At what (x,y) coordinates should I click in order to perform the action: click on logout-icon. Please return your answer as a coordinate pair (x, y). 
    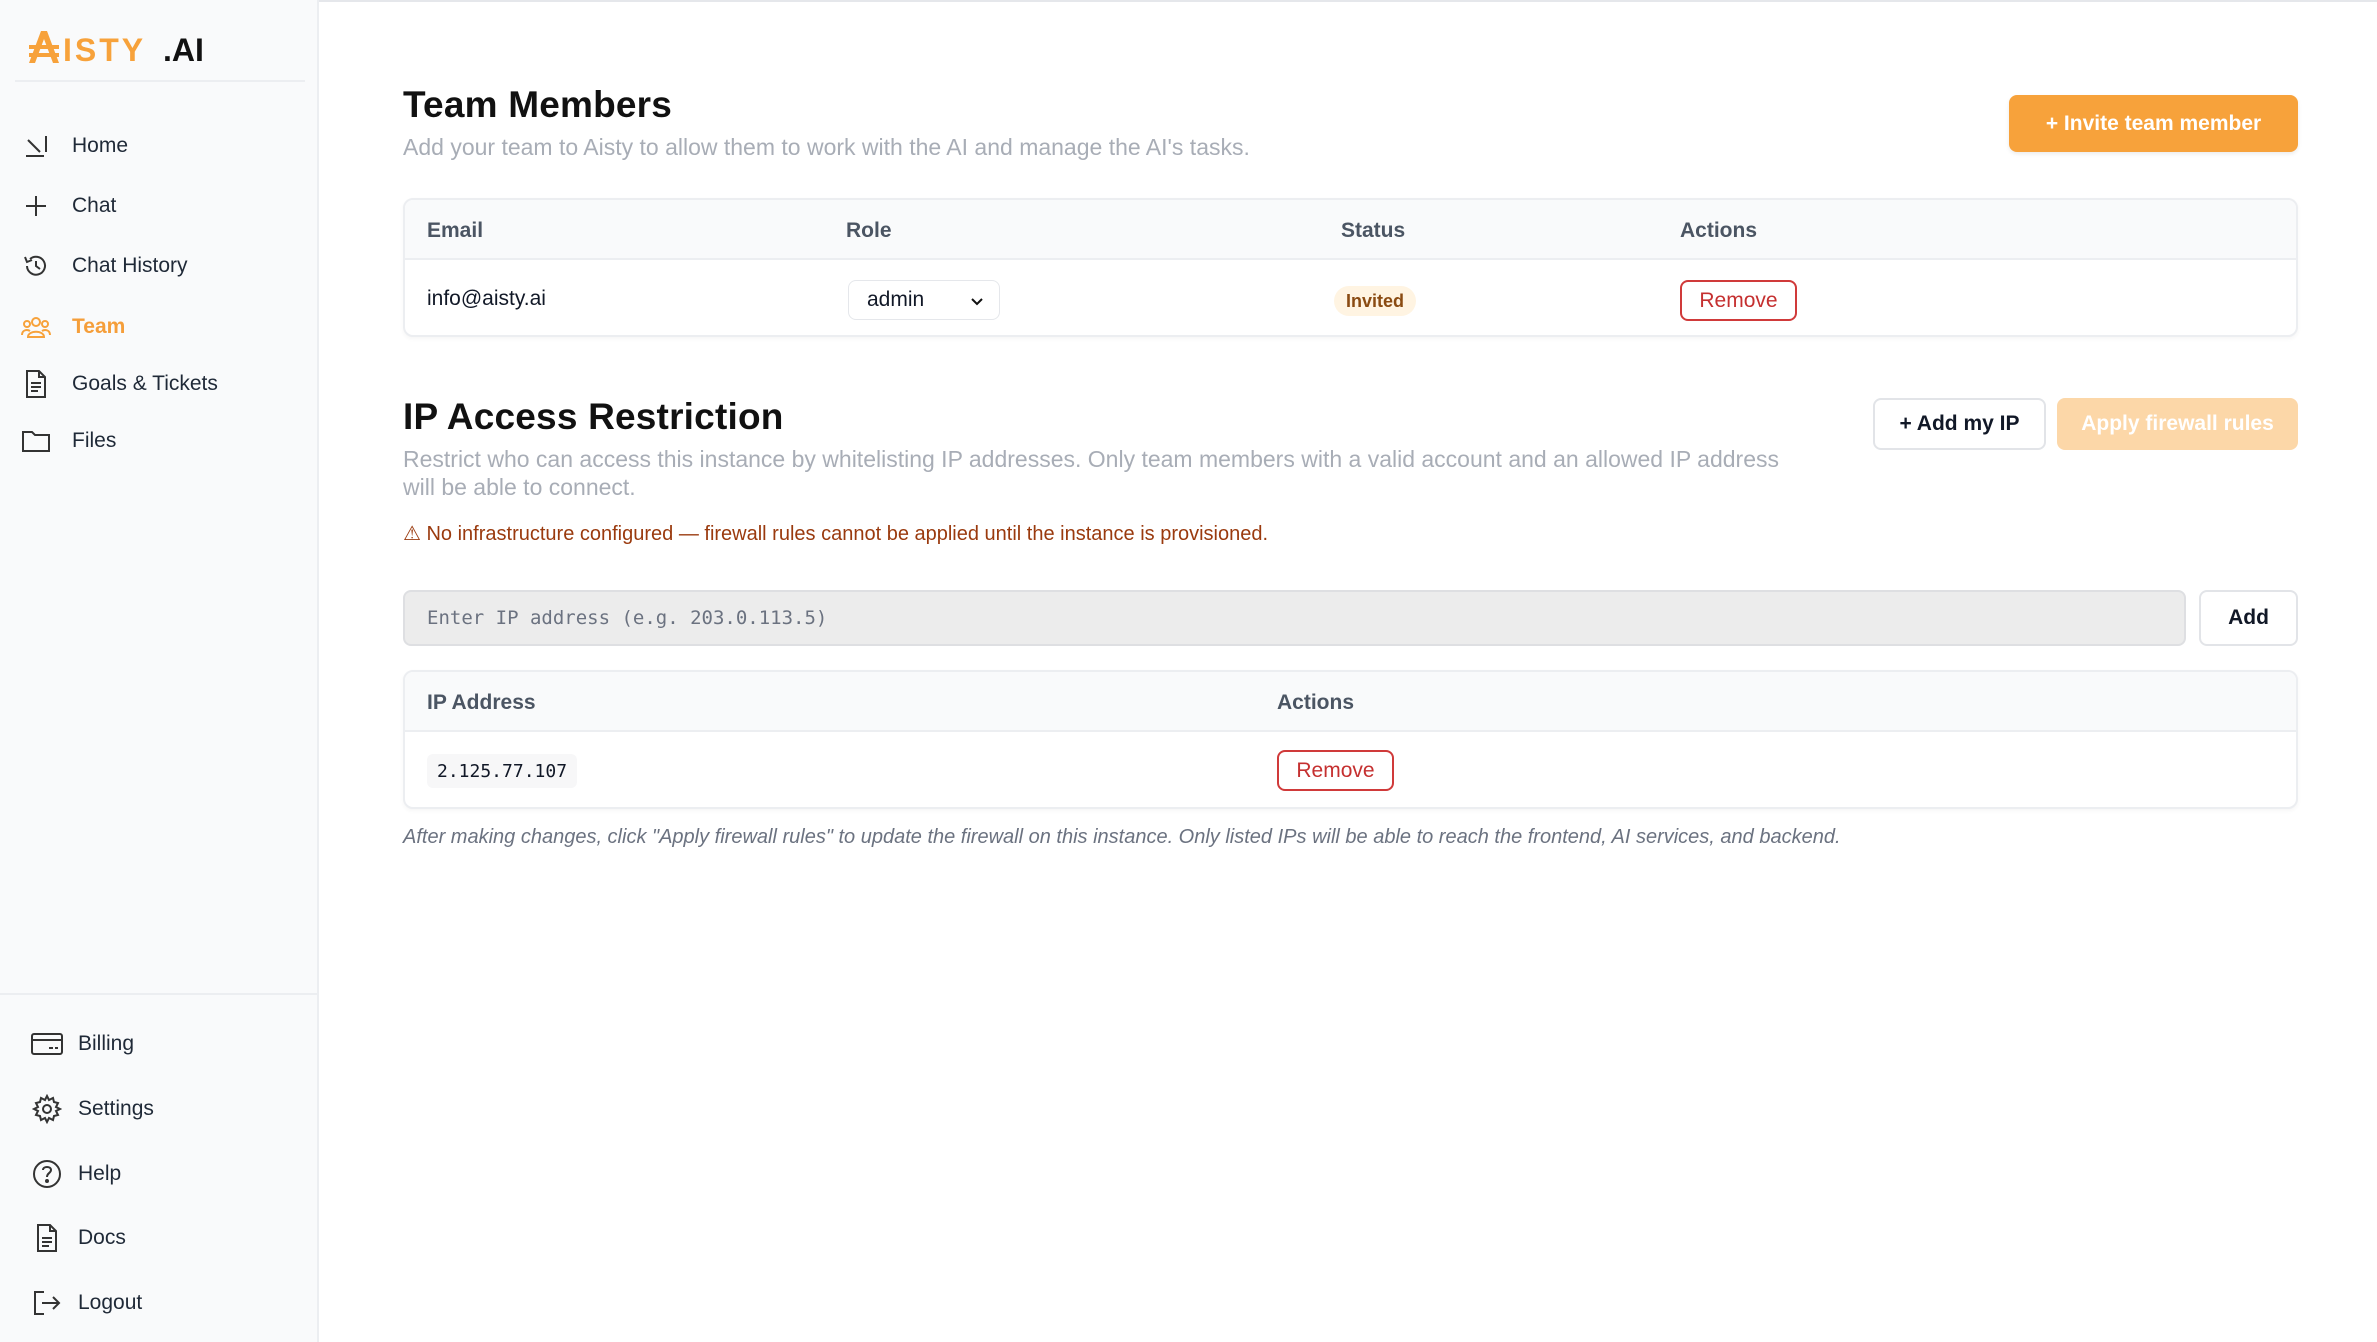
    Looking at the image, I should click on (47, 1303).